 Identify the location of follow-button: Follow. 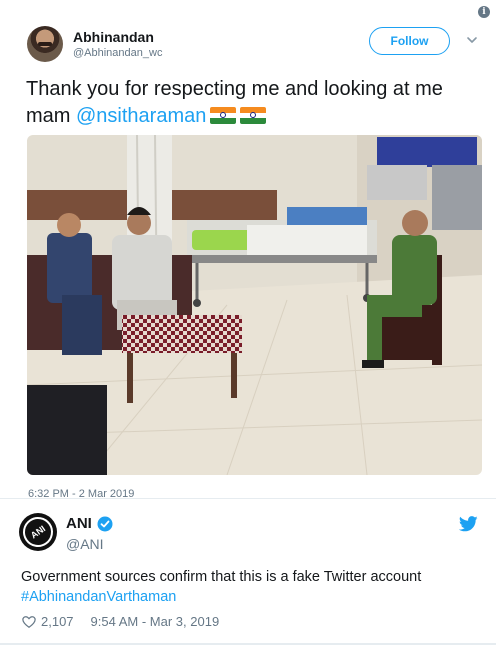
(409, 41).